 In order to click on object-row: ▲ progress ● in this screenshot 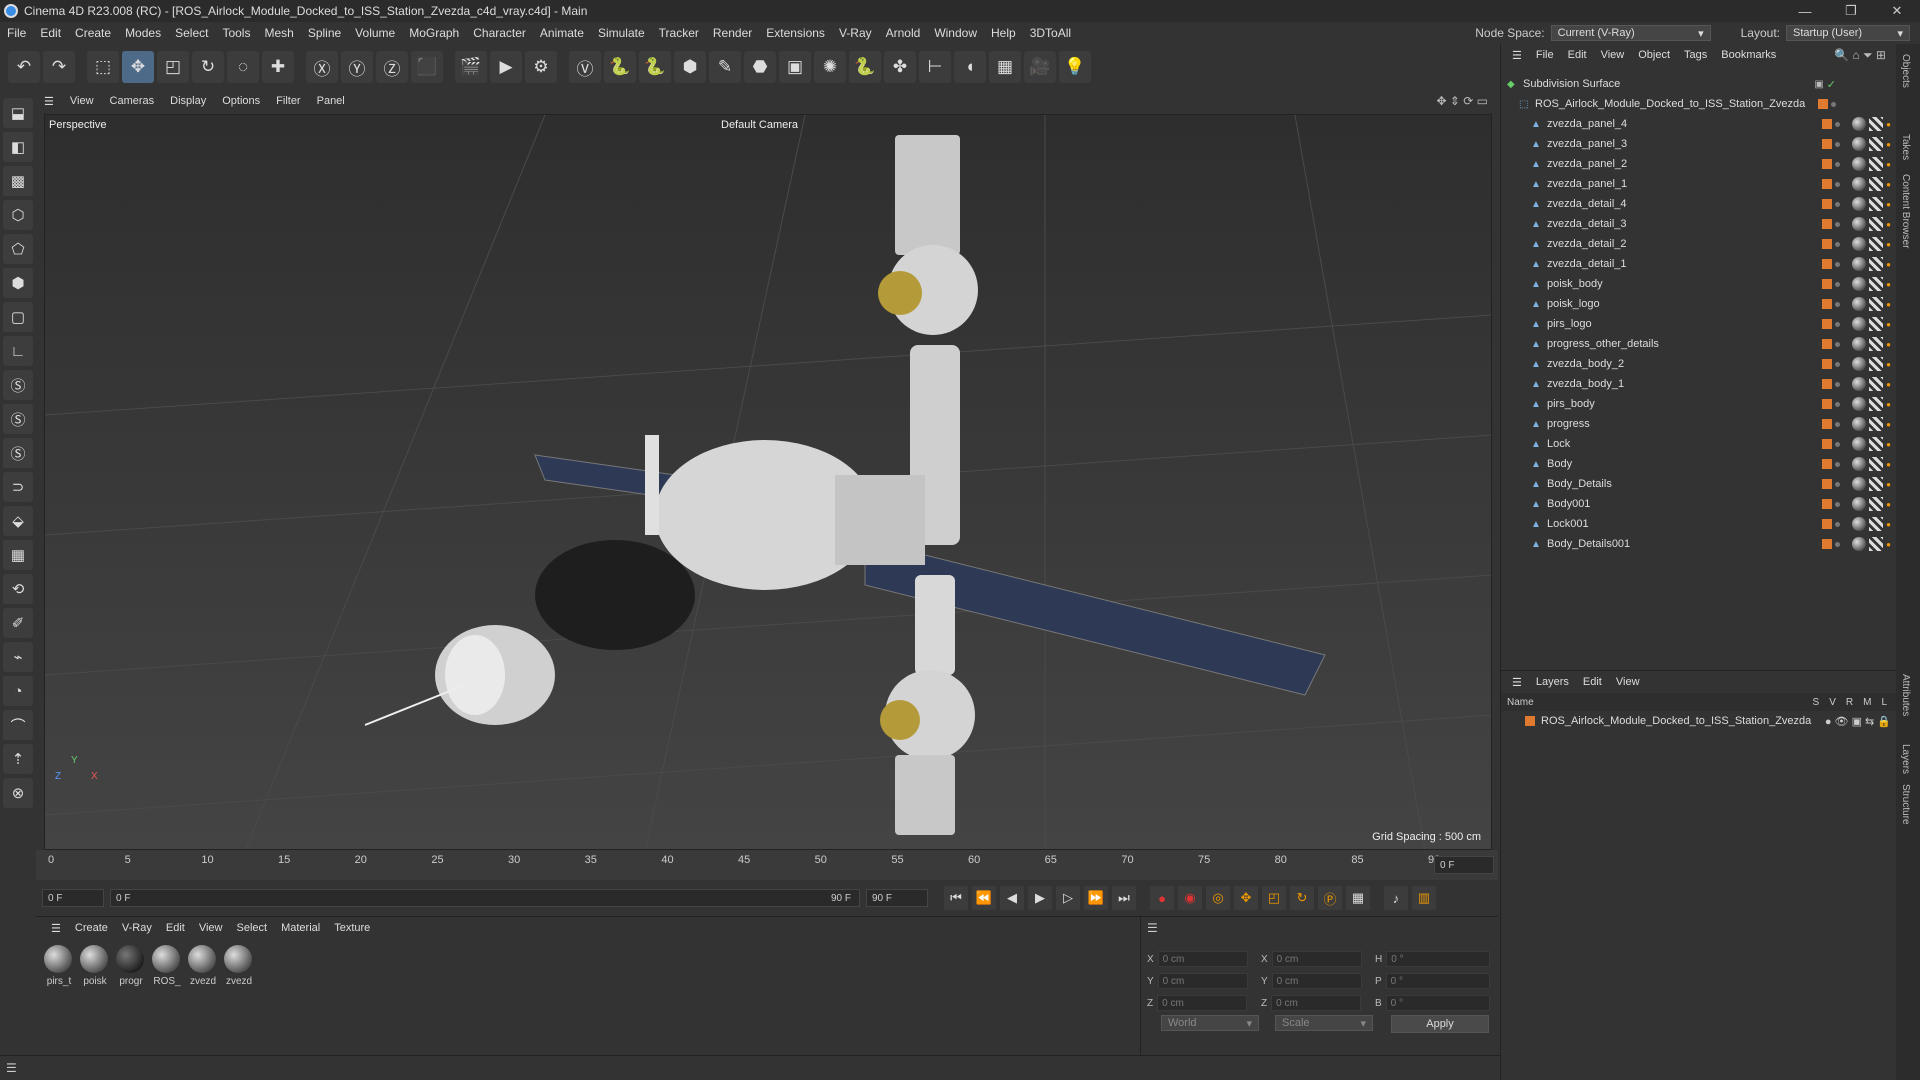, I will do `click(1699, 424)`.